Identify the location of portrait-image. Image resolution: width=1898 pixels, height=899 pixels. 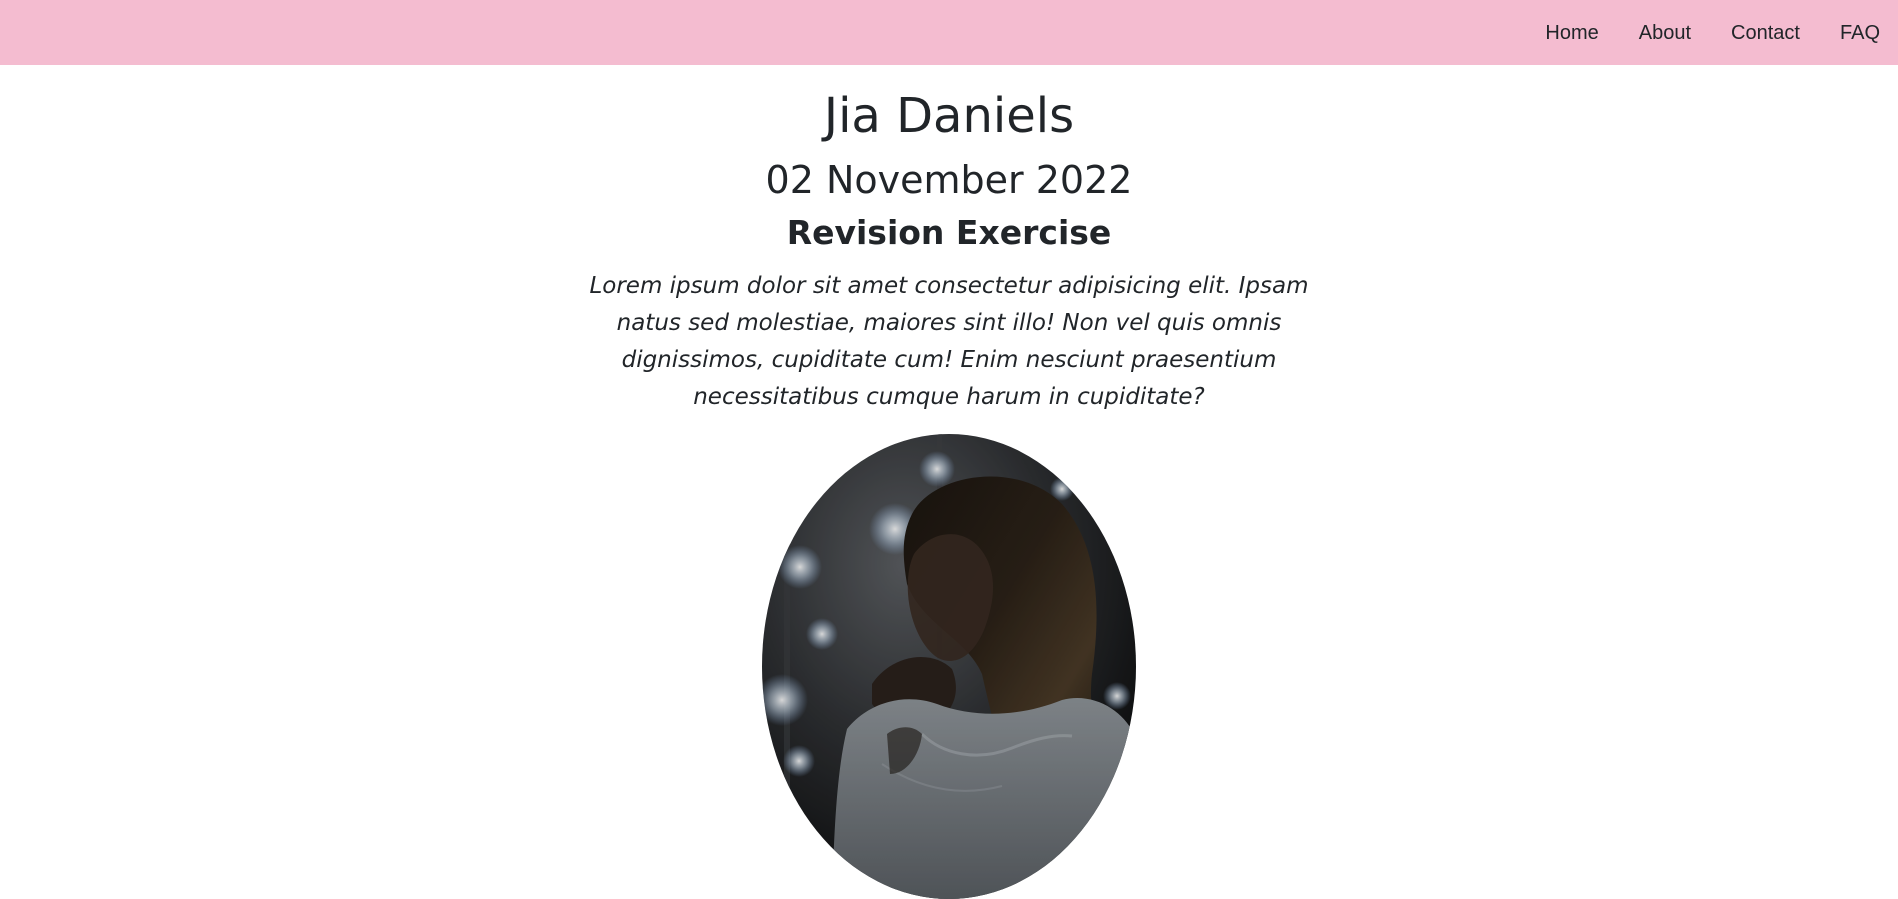
(949, 666).